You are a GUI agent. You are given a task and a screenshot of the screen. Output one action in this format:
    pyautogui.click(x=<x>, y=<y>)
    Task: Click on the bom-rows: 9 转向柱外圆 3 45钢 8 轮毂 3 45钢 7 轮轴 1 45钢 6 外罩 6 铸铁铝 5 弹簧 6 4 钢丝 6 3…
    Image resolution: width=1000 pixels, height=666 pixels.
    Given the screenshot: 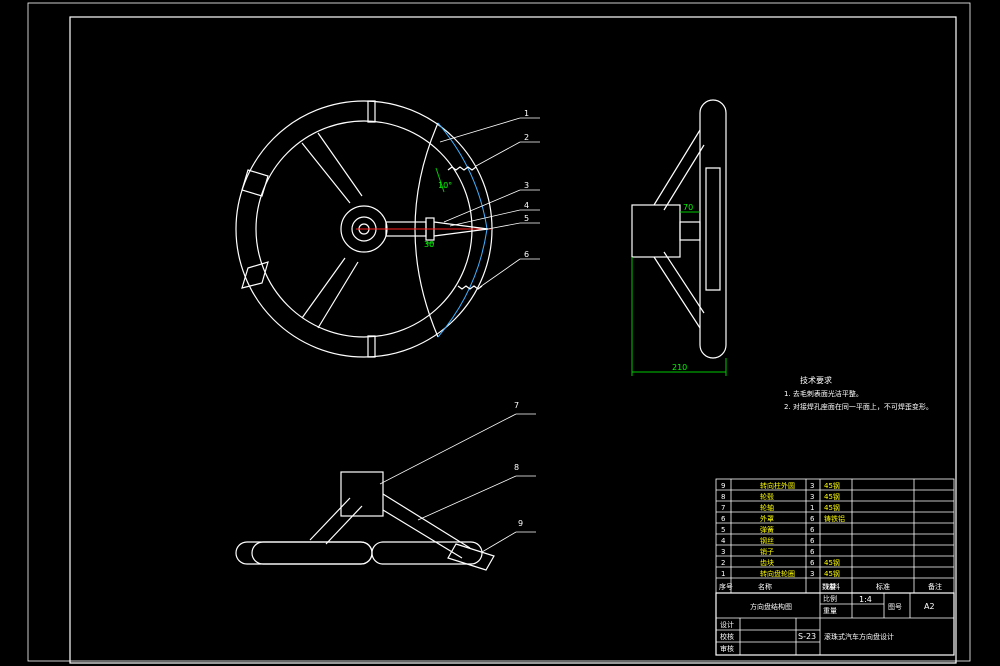 What is the action you would take?
    pyautogui.click(x=783, y=529)
    